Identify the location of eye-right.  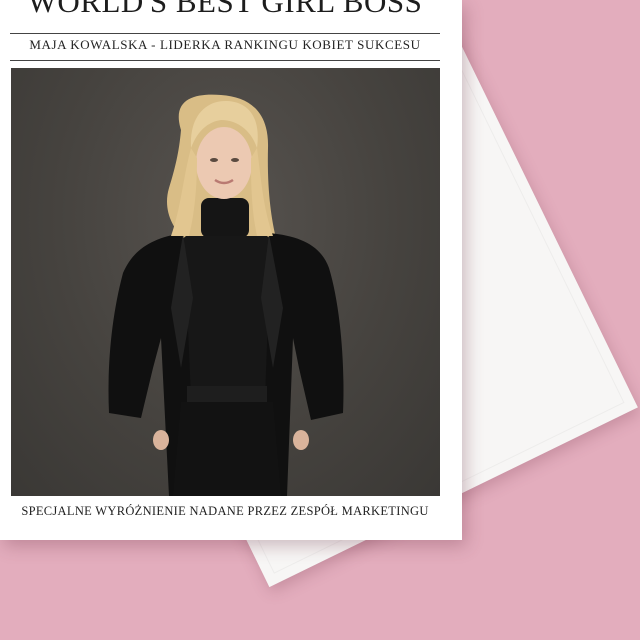
(235, 160).